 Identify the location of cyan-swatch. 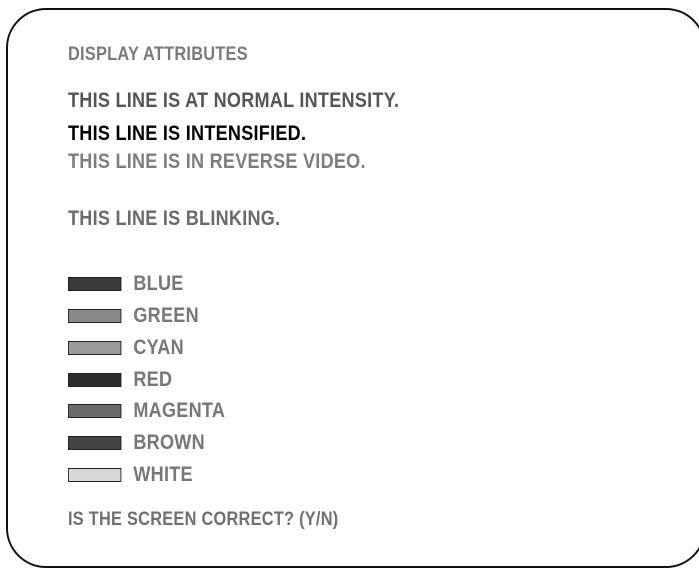
(95, 348).